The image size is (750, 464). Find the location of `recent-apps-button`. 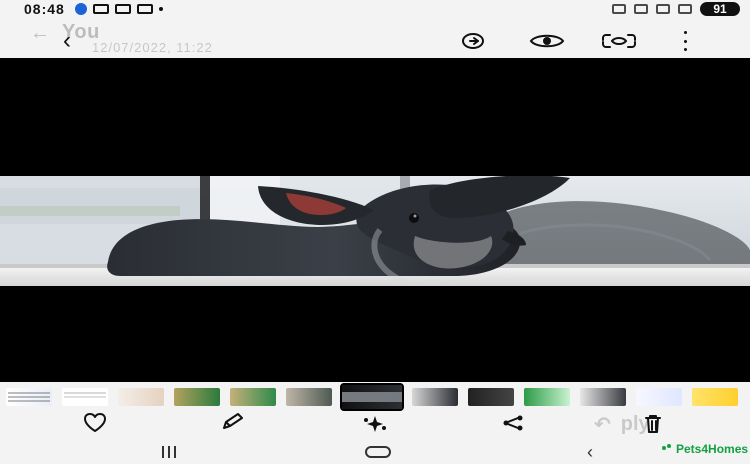

recent-apps-button is located at coordinates (169, 452).